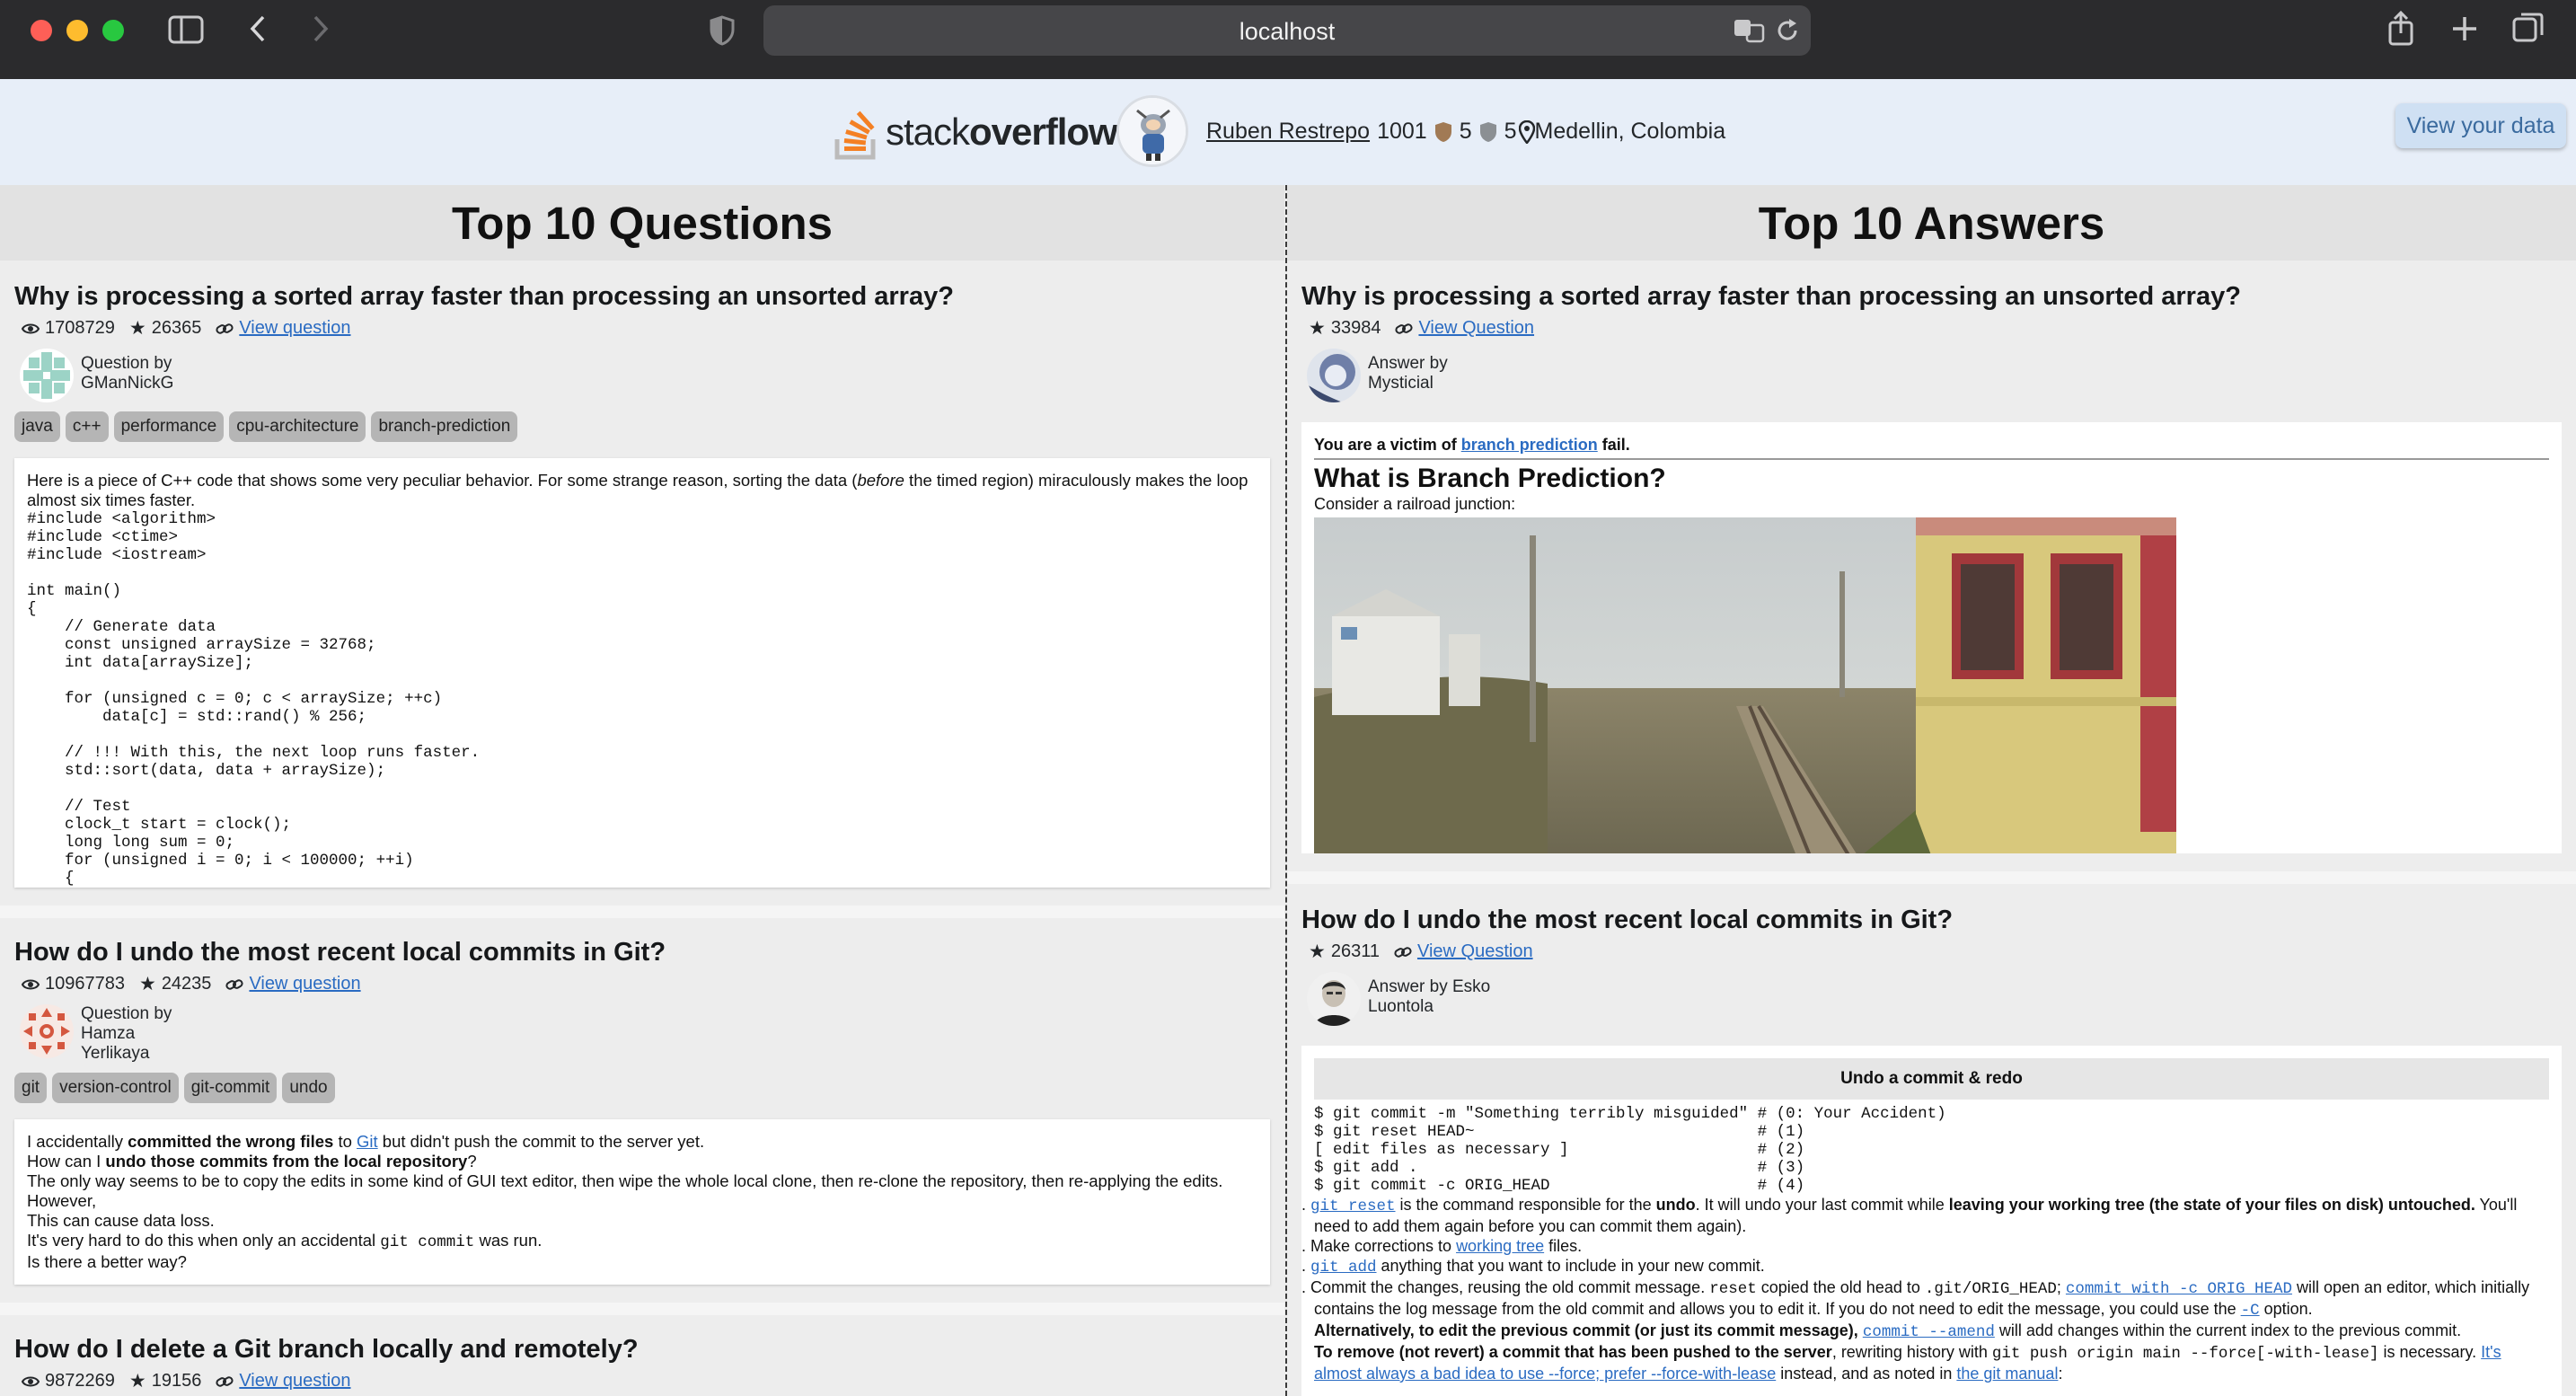 Image resolution: width=2576 pixels, height=1396 pixels. Describe the element at coordinates (1525, 1205) in the screenshot. I see `text: is the command responsible for the` at that location.